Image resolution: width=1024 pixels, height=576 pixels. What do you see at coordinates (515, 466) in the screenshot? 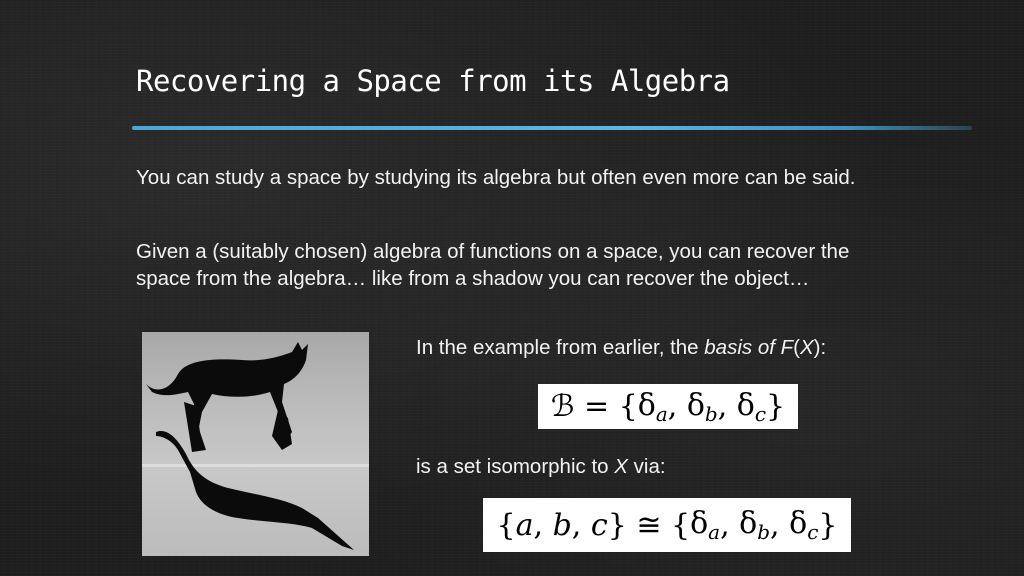
I see `isomorphism-caption-prefix: is a set isomorphic to` at bounding box center [515, 466].